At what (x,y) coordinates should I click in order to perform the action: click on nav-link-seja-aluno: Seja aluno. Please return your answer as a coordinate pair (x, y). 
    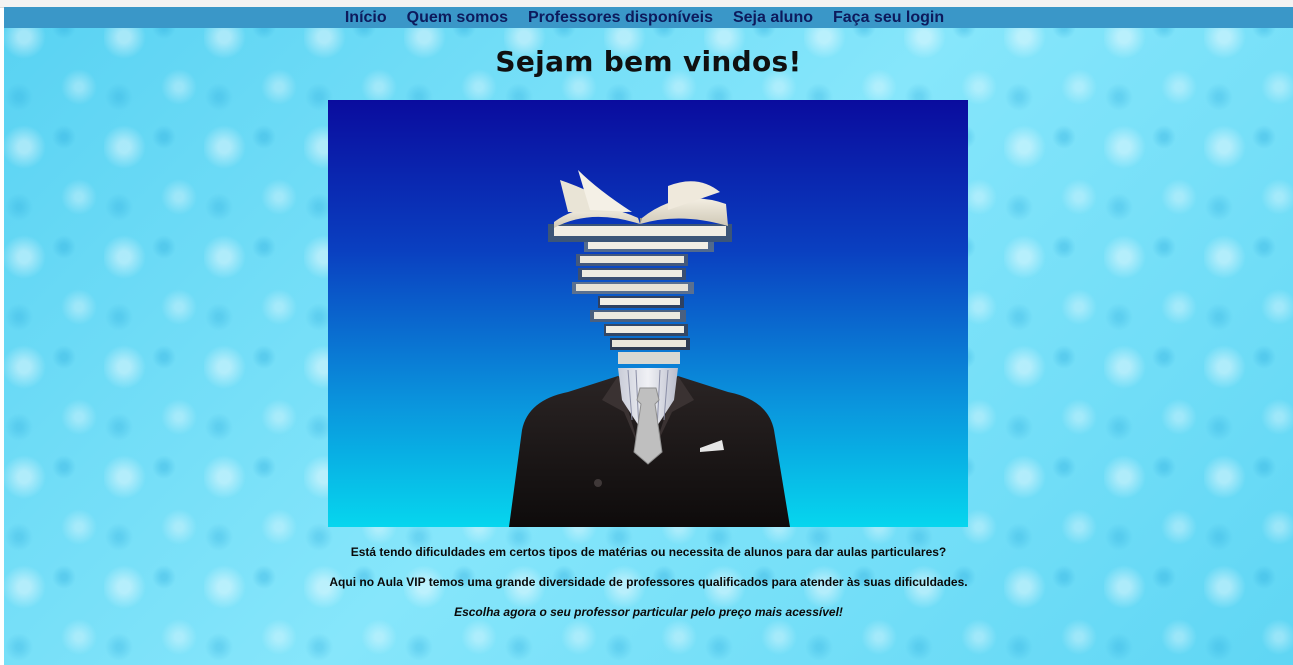
    Looking at the image, I should click on (773, 17).